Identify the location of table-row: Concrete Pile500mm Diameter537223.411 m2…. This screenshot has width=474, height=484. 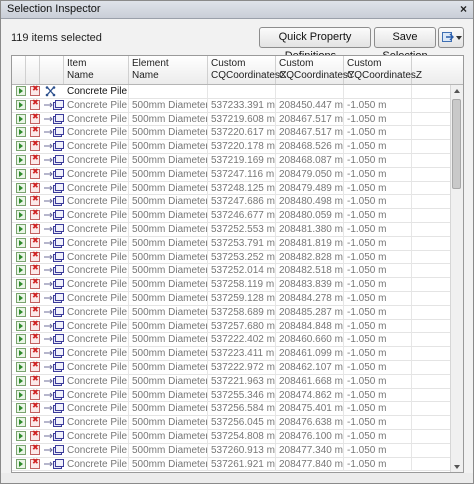
(231, 353).